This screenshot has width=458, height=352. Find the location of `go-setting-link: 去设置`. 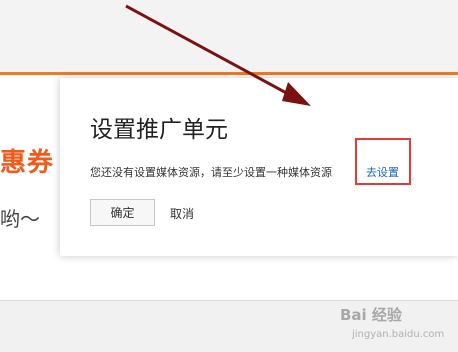

go-setting-link: 去设置 is located at coordinates (382, 172).